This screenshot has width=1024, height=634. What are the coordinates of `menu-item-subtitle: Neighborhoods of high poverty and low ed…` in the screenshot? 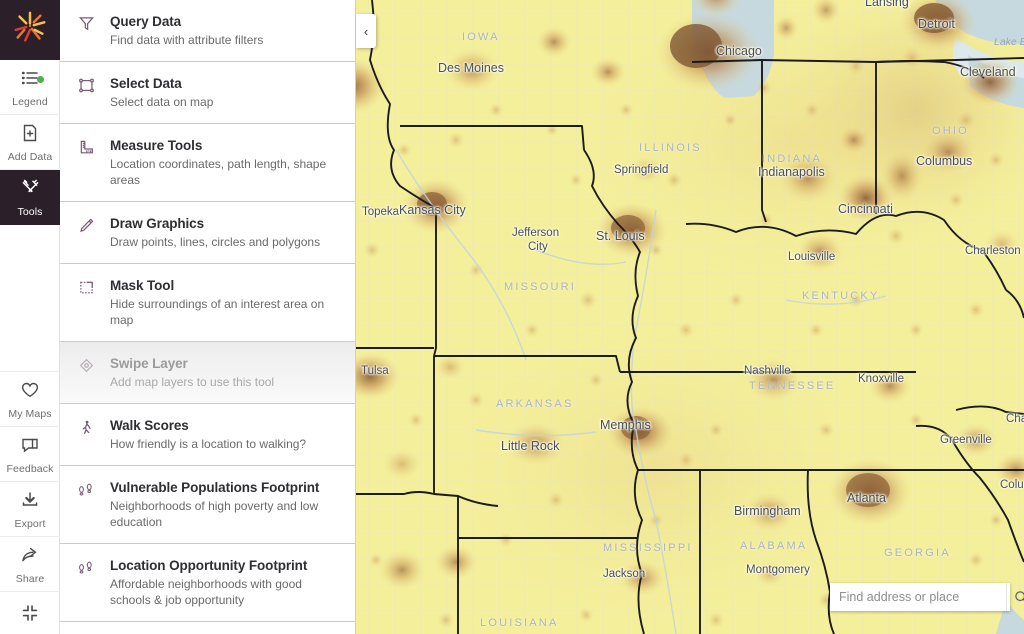 It's located at (214, 514).